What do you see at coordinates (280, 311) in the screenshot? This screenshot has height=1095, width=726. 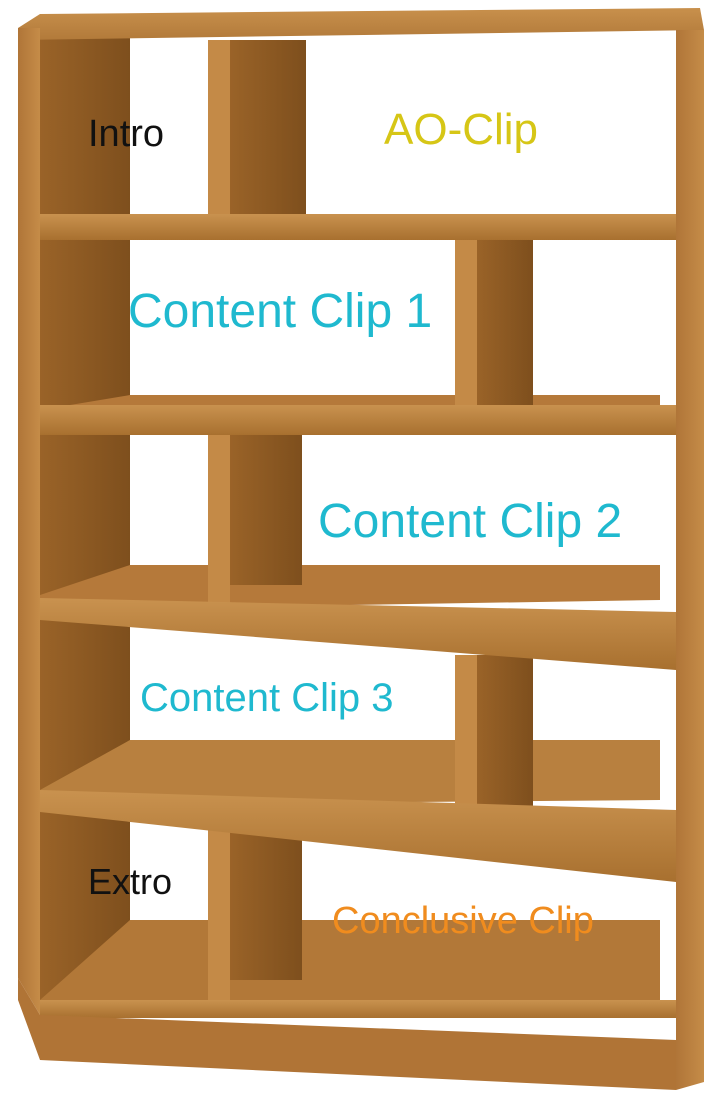 I see `content-clip-1-label: Content Clip 1` at bounding box center [280, 311].